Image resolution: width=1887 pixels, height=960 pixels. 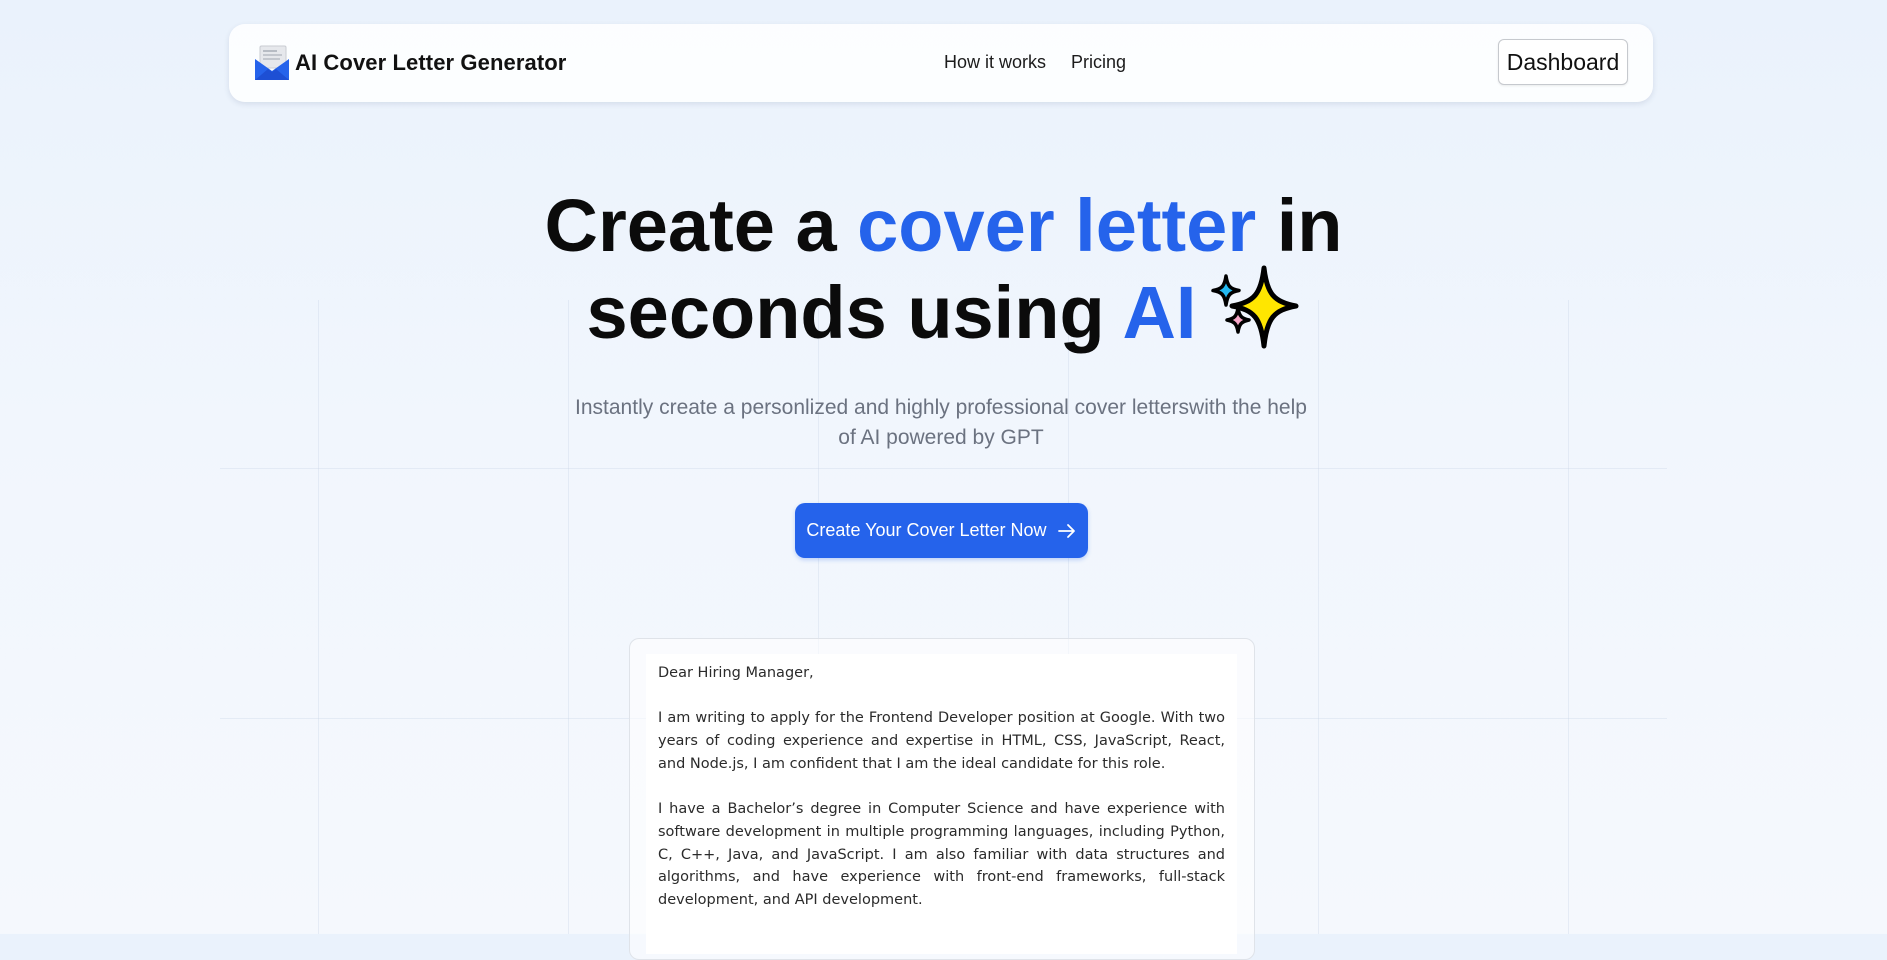 What do you see at coordinates (736, 673) in the screenshot?
I see `letter-greeting: Dear Hiring Manager,` at bounding box center [736, 673].